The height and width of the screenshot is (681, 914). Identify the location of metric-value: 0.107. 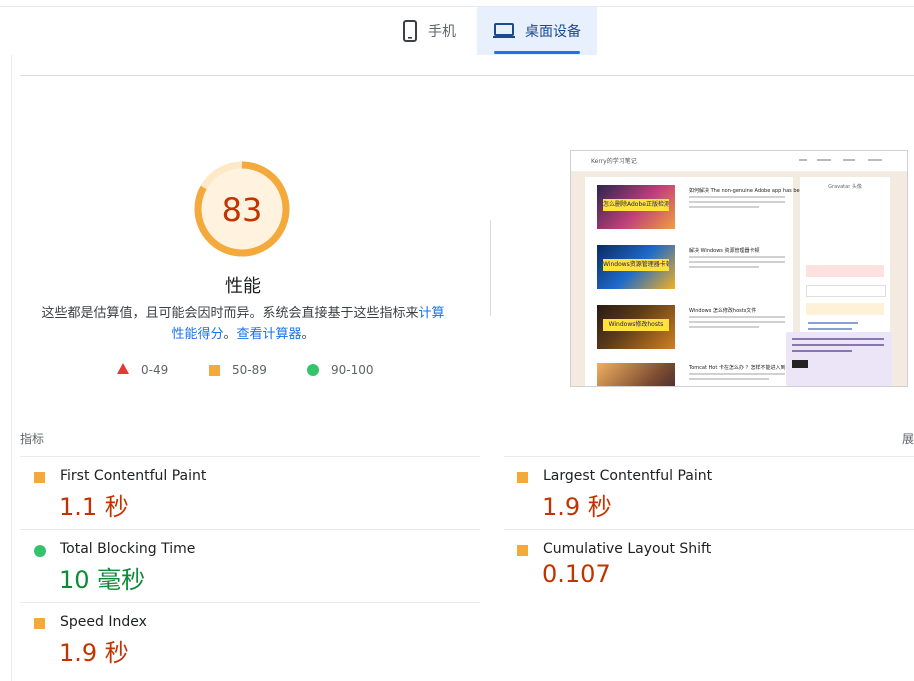
(576, 574).